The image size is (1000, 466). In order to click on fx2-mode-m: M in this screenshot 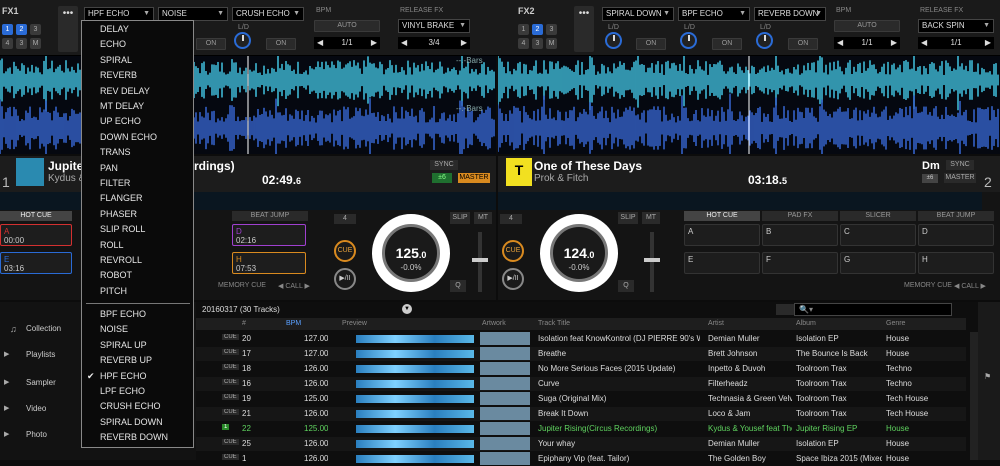, I will do `click(551, 43)`.